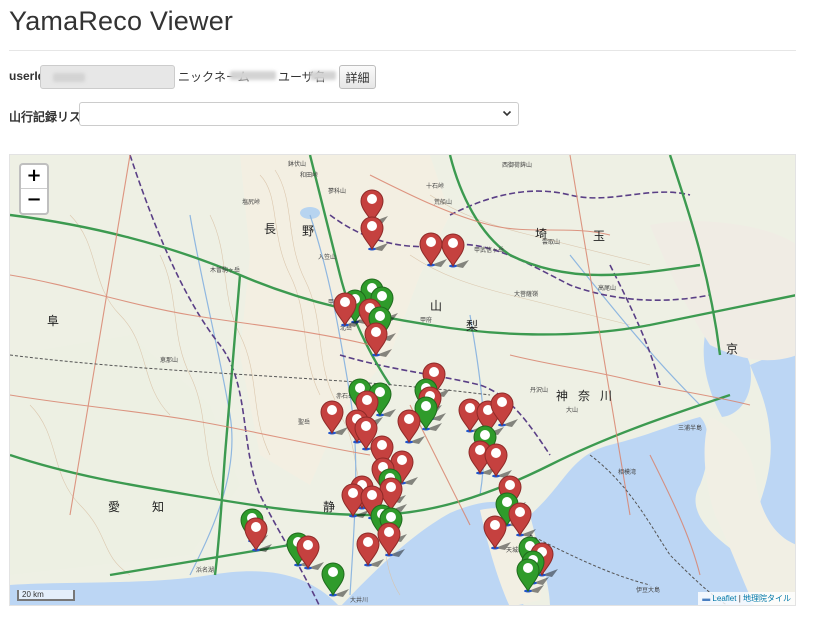  I want to click on leaflet-flag-icon: ▬, so click(706, 598).